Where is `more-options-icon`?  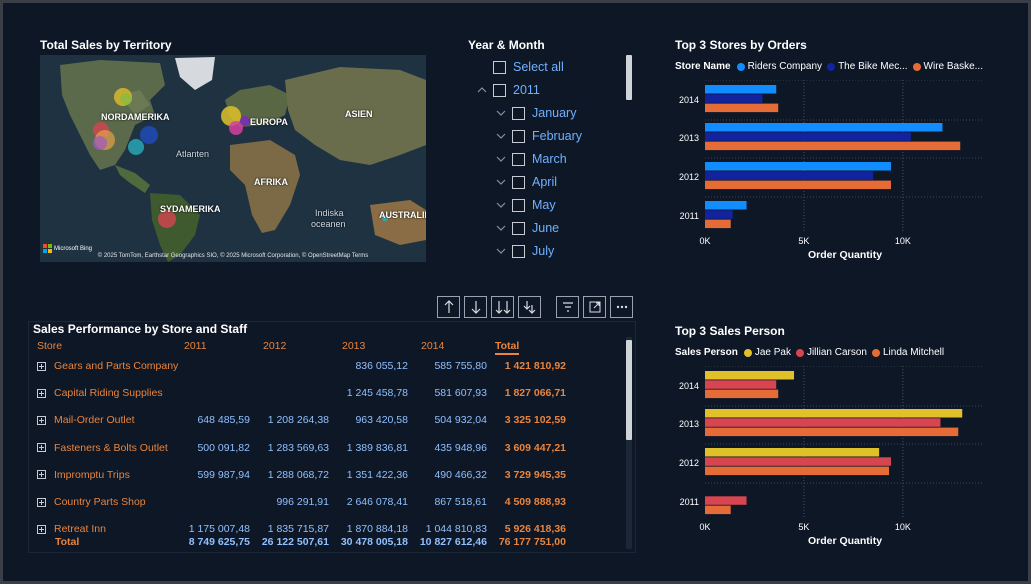
more-options-icon is located at coordinates (621, 307).